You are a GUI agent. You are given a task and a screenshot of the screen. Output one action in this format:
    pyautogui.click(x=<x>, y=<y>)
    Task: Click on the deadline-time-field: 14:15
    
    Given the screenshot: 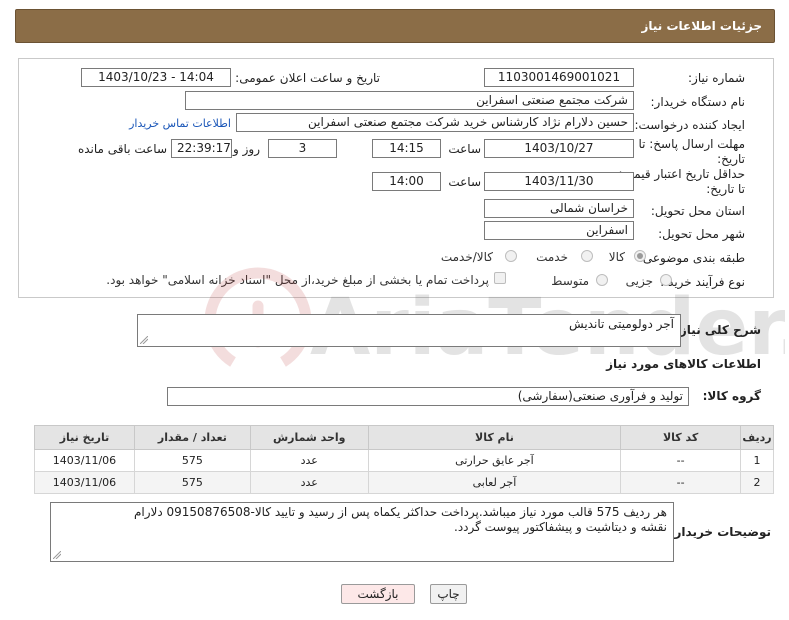 What is the action you would take?
    pyautogui.click(x=406, y=148)
    